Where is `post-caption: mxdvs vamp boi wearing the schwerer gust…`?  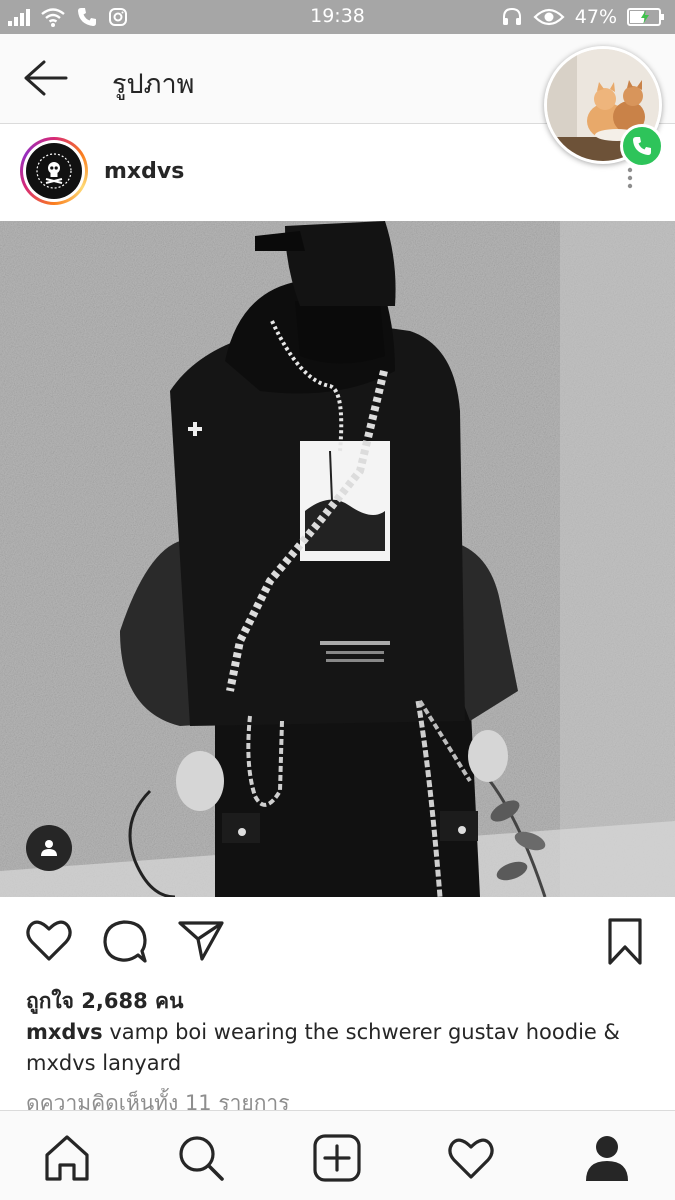 post-caption: mxdvs vamp boi wearing the schwerer gust… is located at coordinates (341, 1048).